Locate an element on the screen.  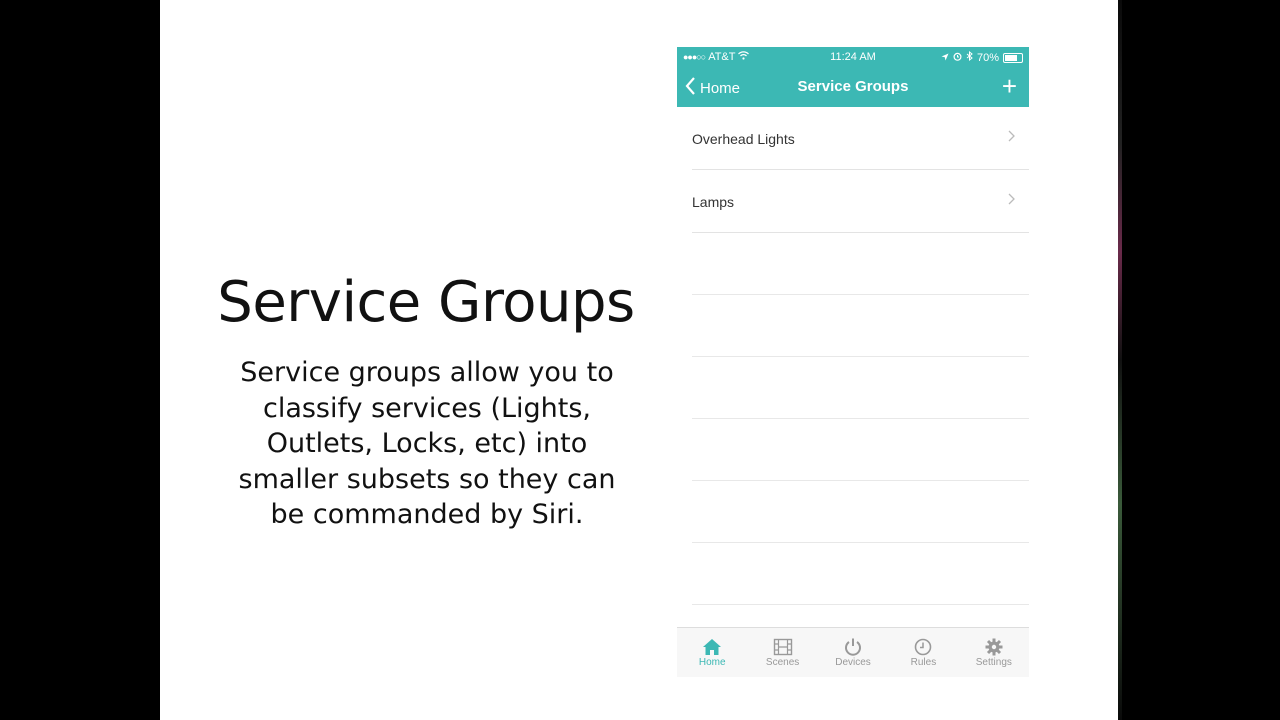
battery-icon is located at coordinates (1013, 57).